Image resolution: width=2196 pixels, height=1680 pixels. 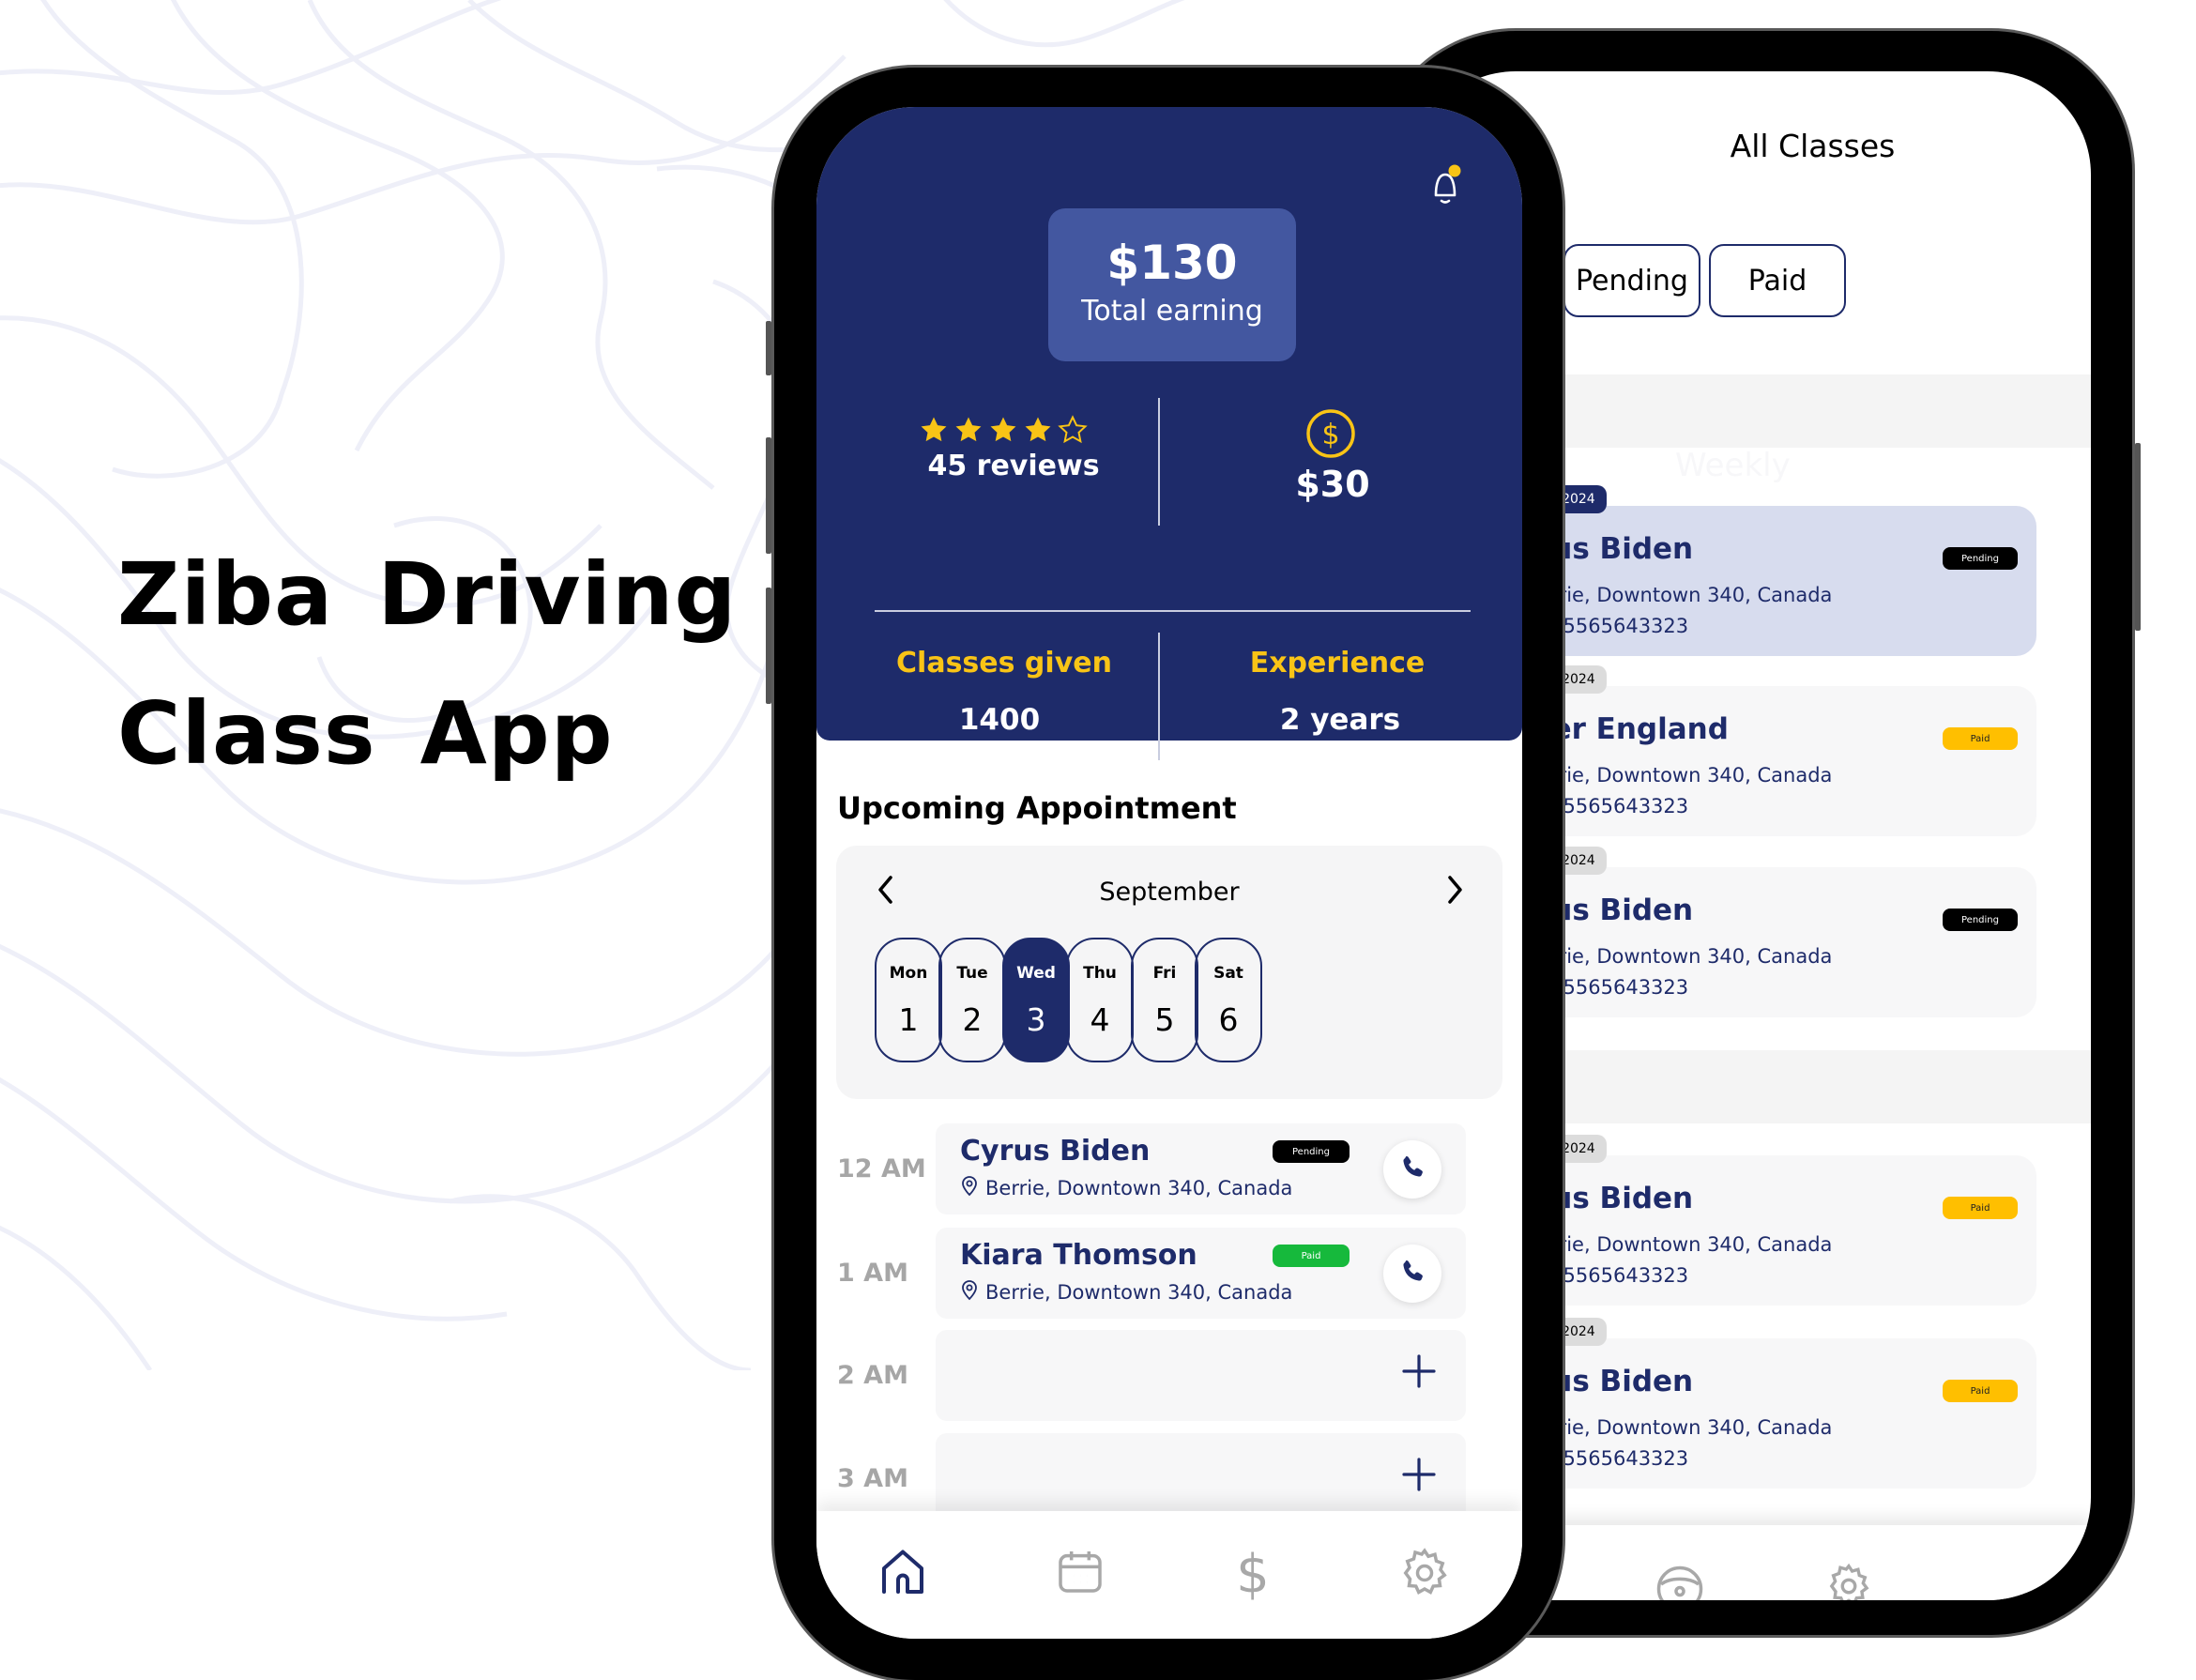 What do you see at coordinates (1078, 1255) in the screenshot?
I see `student-name: Kiara Thomson` at bounding box center [1078, 1255].